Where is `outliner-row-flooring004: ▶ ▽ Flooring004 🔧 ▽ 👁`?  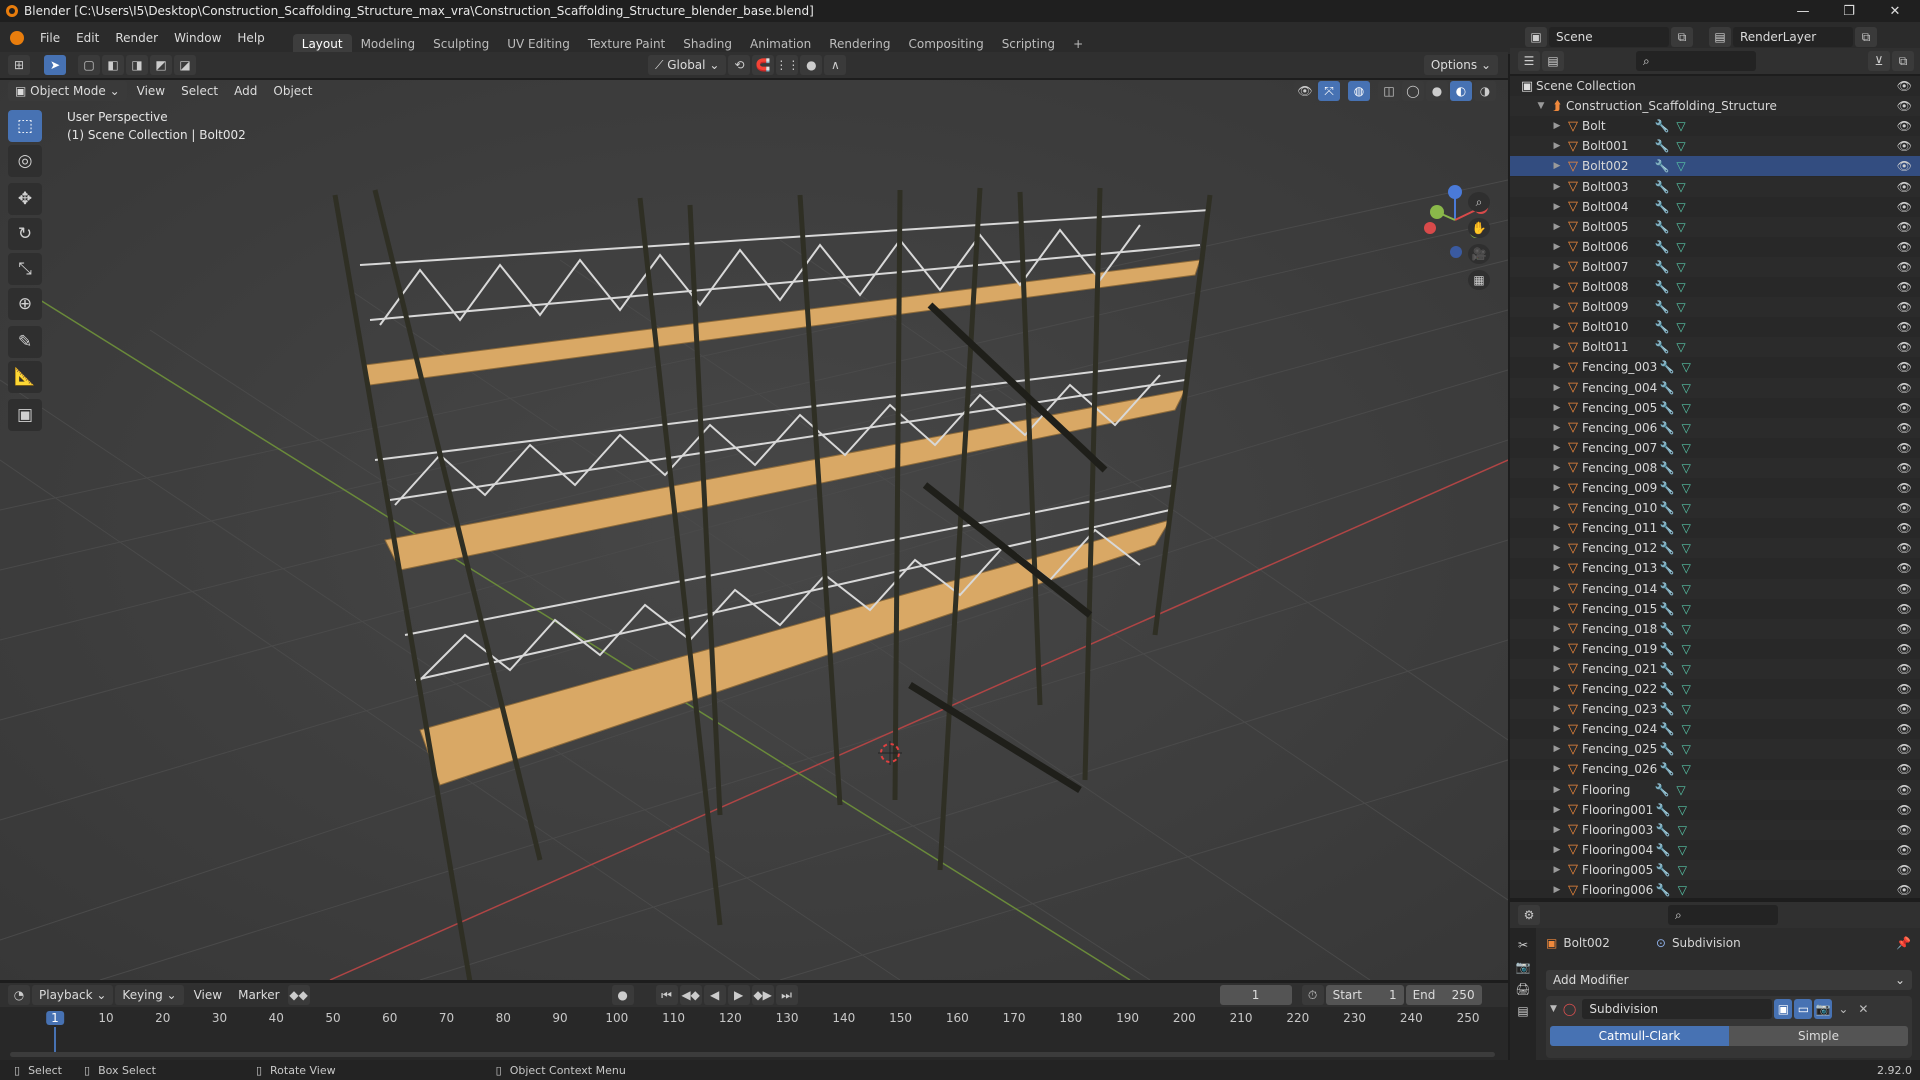
outliner-row-flooring004: ▶ ▽ Flooring004 🔧 ▽ 👁 is located at coordinates (1715, 850).